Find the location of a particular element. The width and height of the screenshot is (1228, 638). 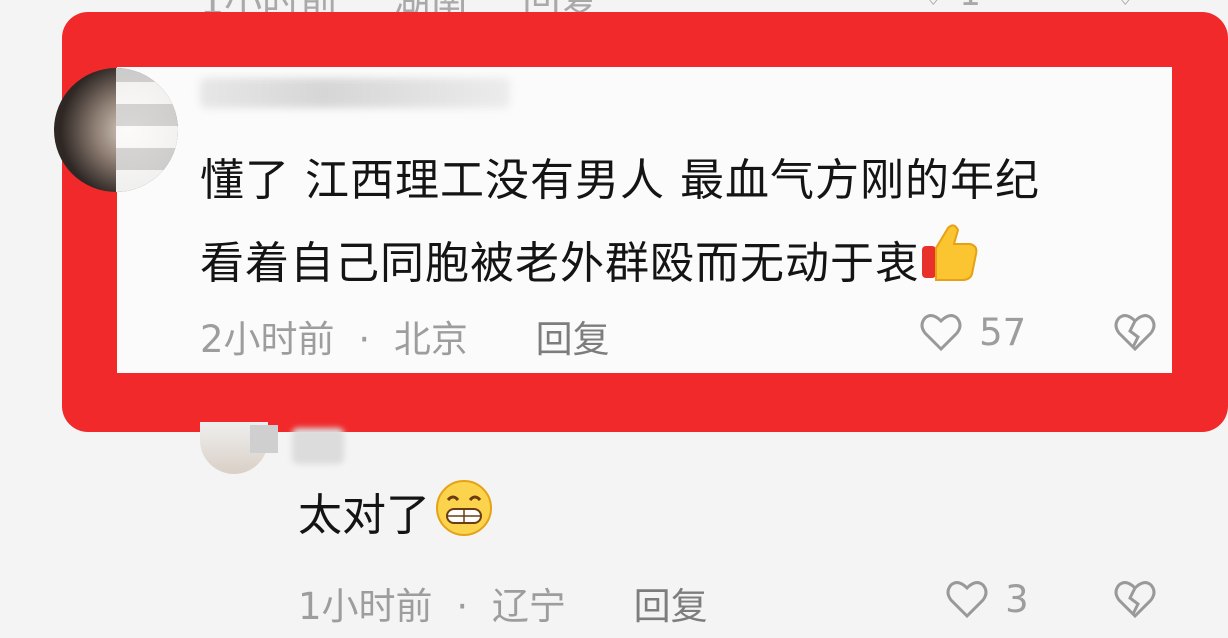

comment-meta: 2小时前 · 北京 回复 is located at coordinates (405, 336).